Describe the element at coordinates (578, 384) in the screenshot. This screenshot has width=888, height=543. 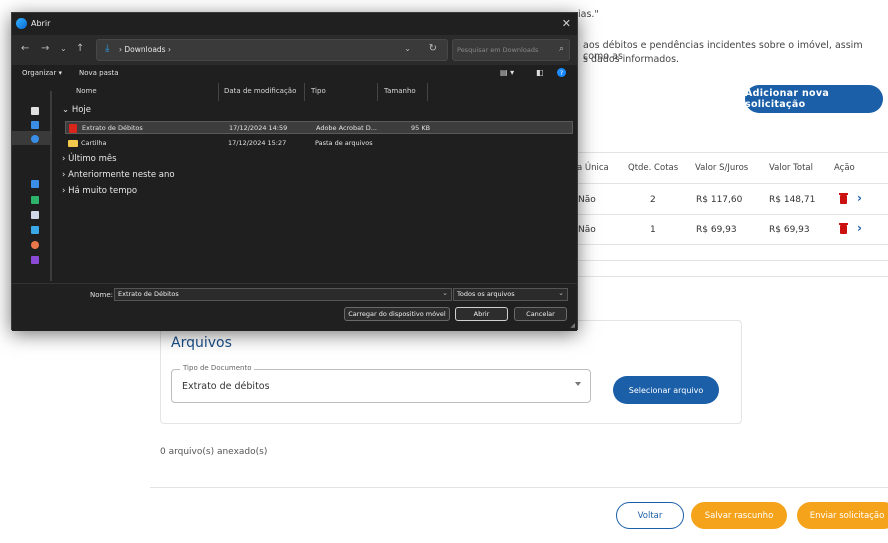
I see `caret-down-icon` at that location.